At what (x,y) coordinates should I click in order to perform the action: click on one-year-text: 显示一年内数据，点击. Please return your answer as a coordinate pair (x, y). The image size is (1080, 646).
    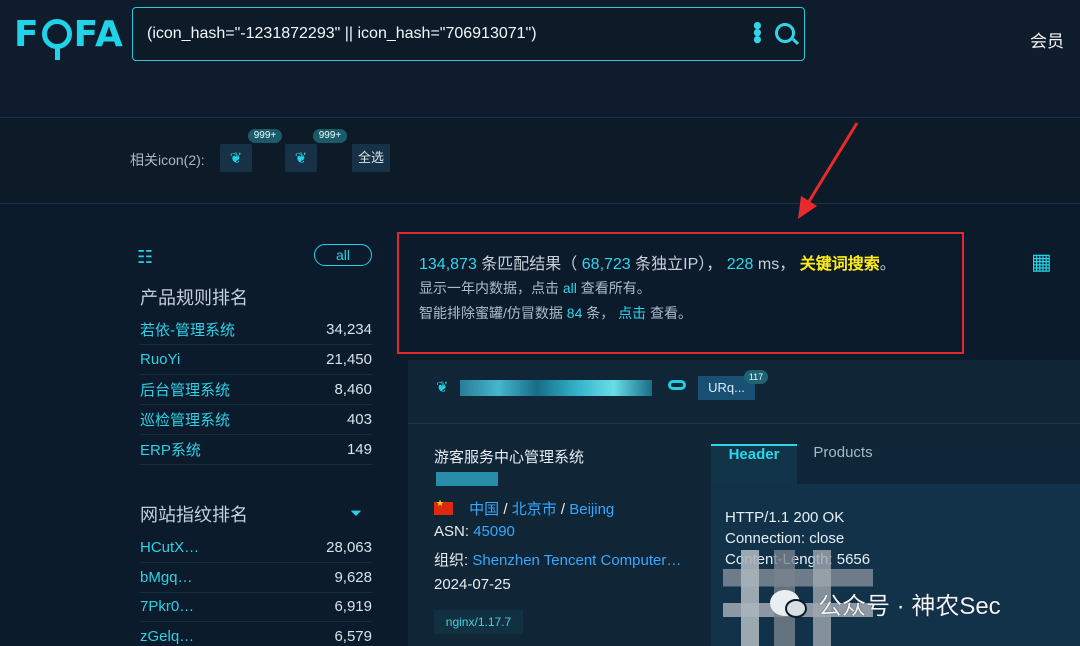
    Looking at the image, I should click on (489, 288).